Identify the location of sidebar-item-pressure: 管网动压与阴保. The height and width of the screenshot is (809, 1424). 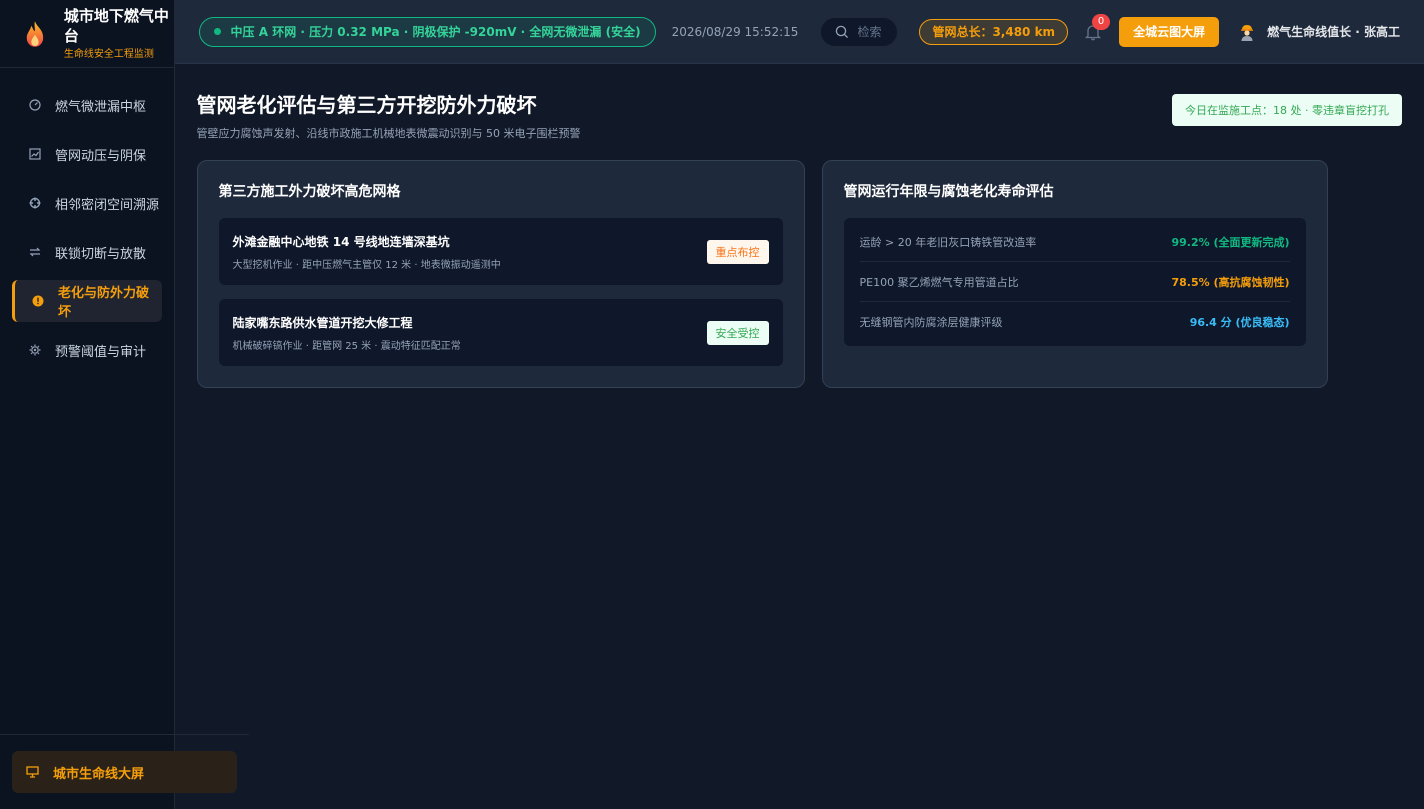
(87, 154).